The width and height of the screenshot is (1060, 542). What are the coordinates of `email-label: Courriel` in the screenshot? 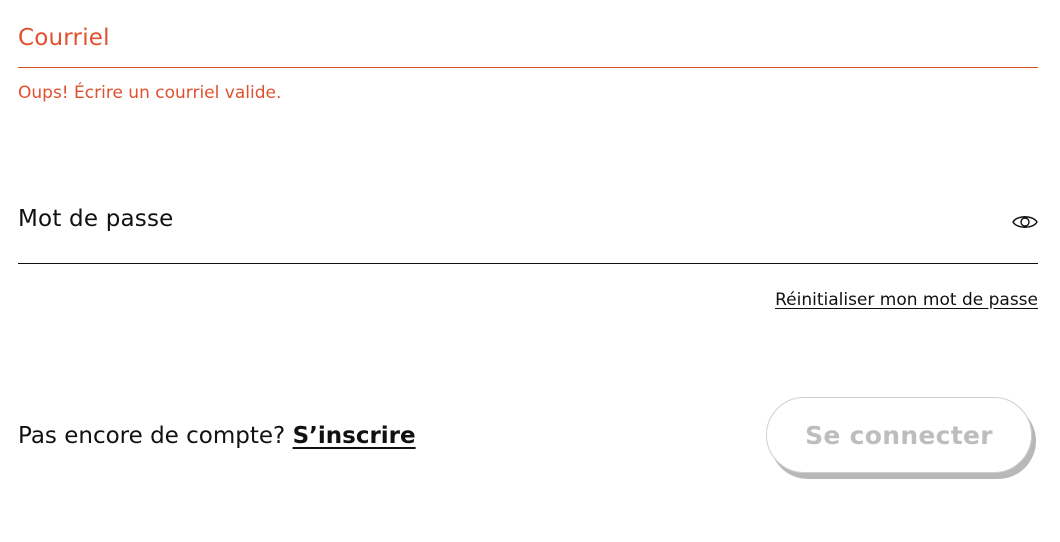 It's located at (64, 38).